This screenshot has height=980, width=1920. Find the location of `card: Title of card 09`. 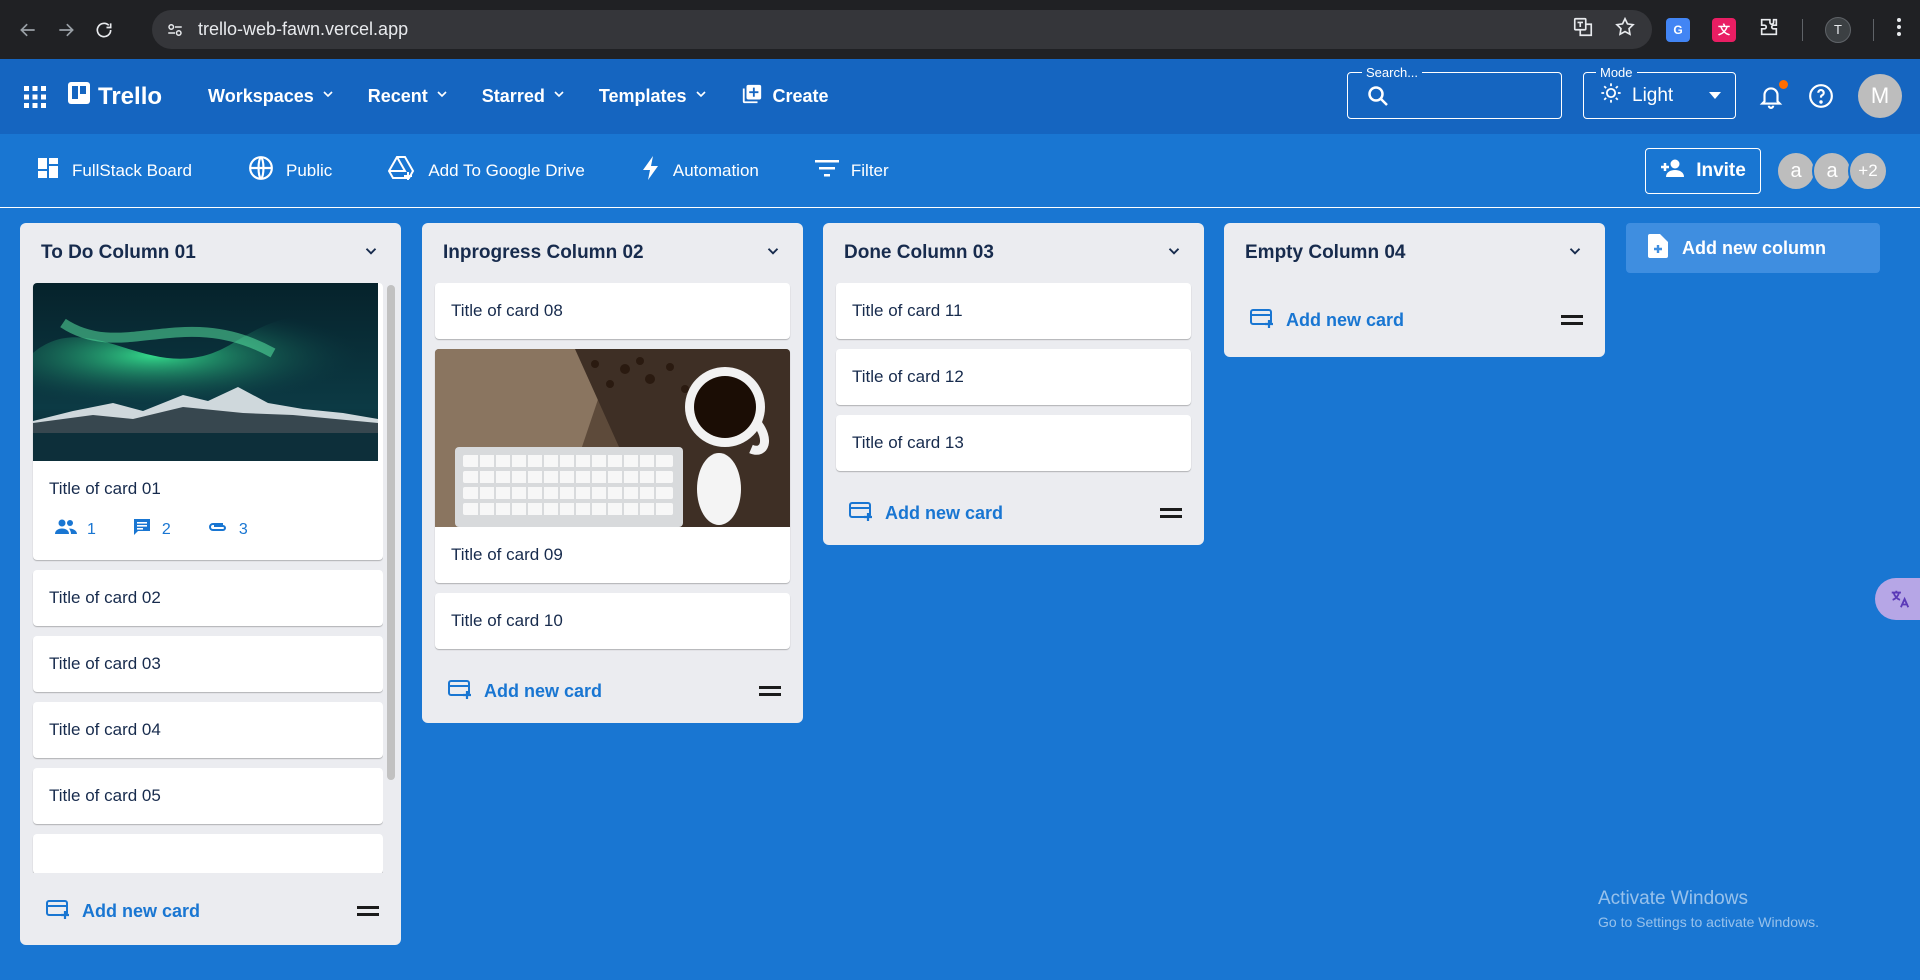

card: Title of card 09 is located at coordinates (612, 466).